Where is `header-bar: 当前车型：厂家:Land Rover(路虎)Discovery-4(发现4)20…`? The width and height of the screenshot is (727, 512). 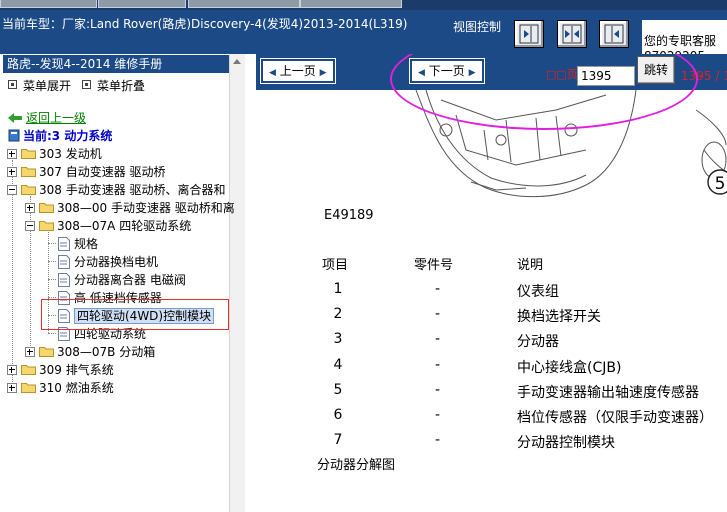
header-bar: 当前车型：厂家:Land Rover(路虎)Discovery-4(发现4)20… is located at coordinates (363, 37).